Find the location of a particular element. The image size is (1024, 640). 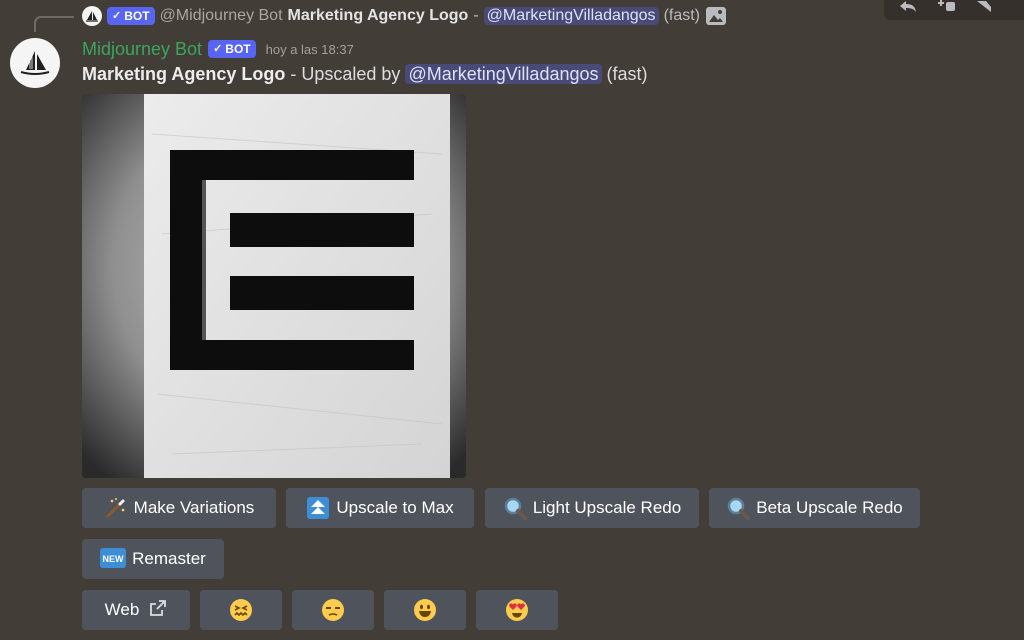

beta-upscale-redo-button: Beta Upscale Redo is located at coordinates (814, 508).